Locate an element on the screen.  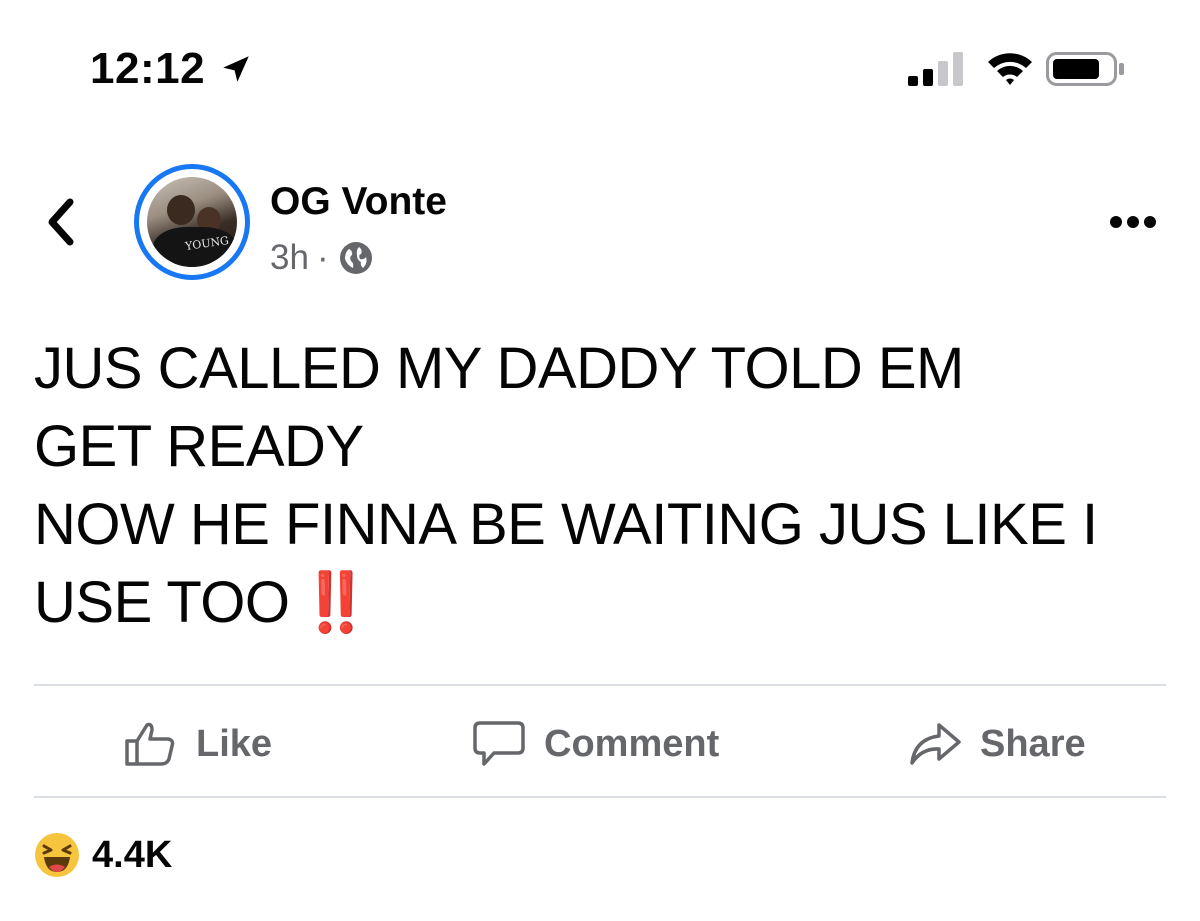
post-timestamp: 3h is located at coordinates (289, 258).